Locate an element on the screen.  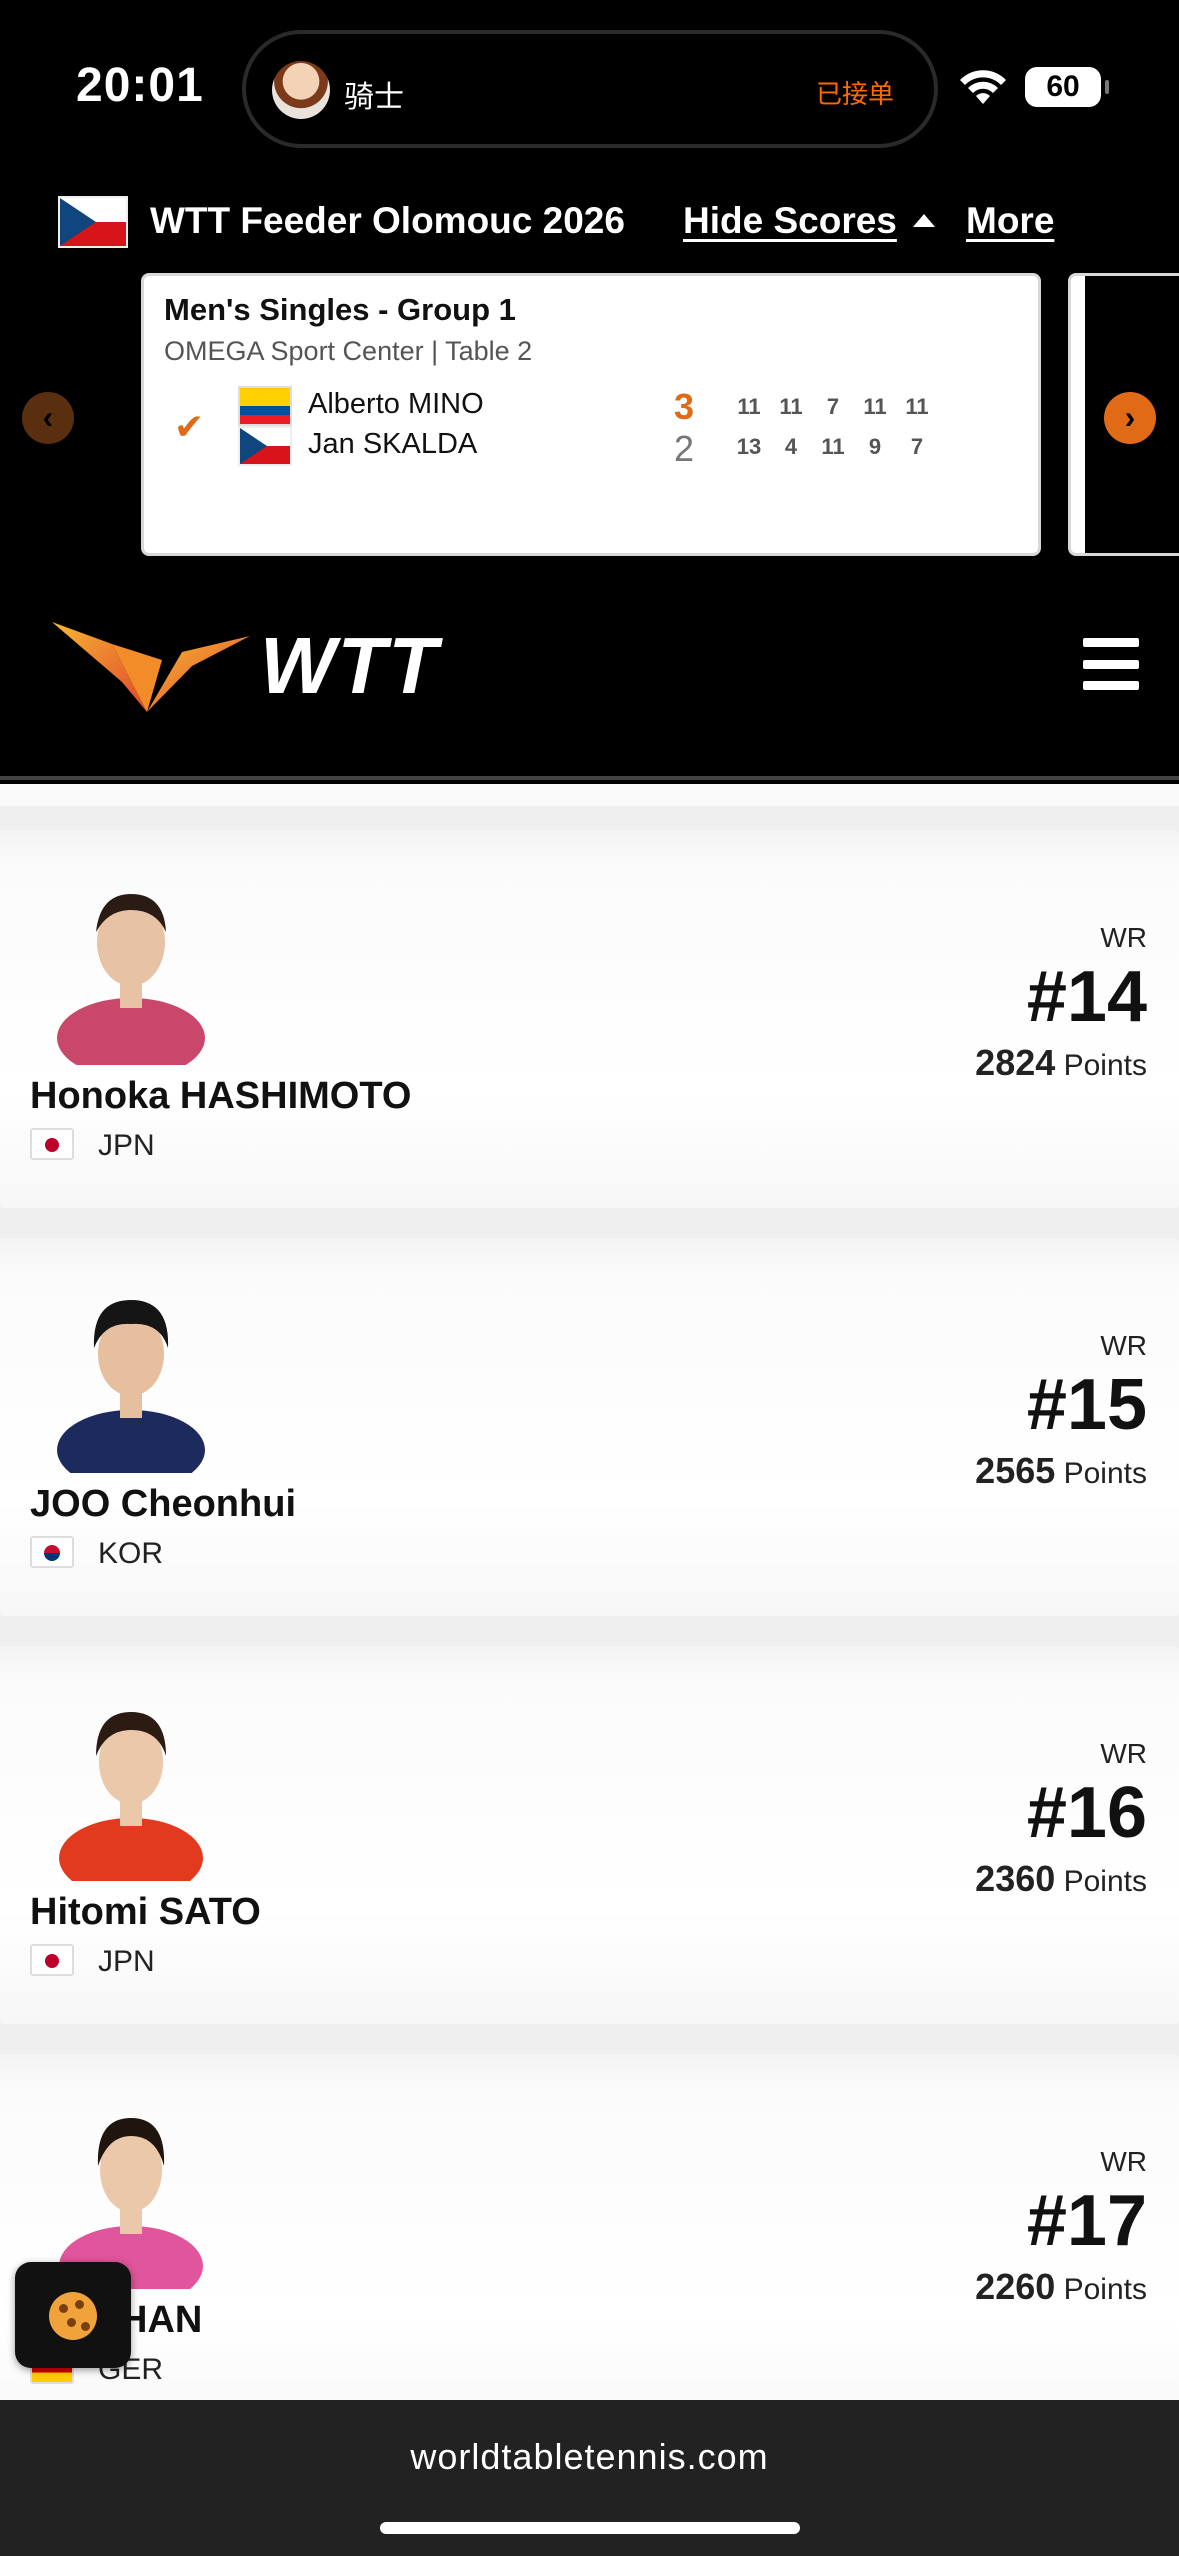
player-name: Alberto MINO is located at coordinates (396, 404).